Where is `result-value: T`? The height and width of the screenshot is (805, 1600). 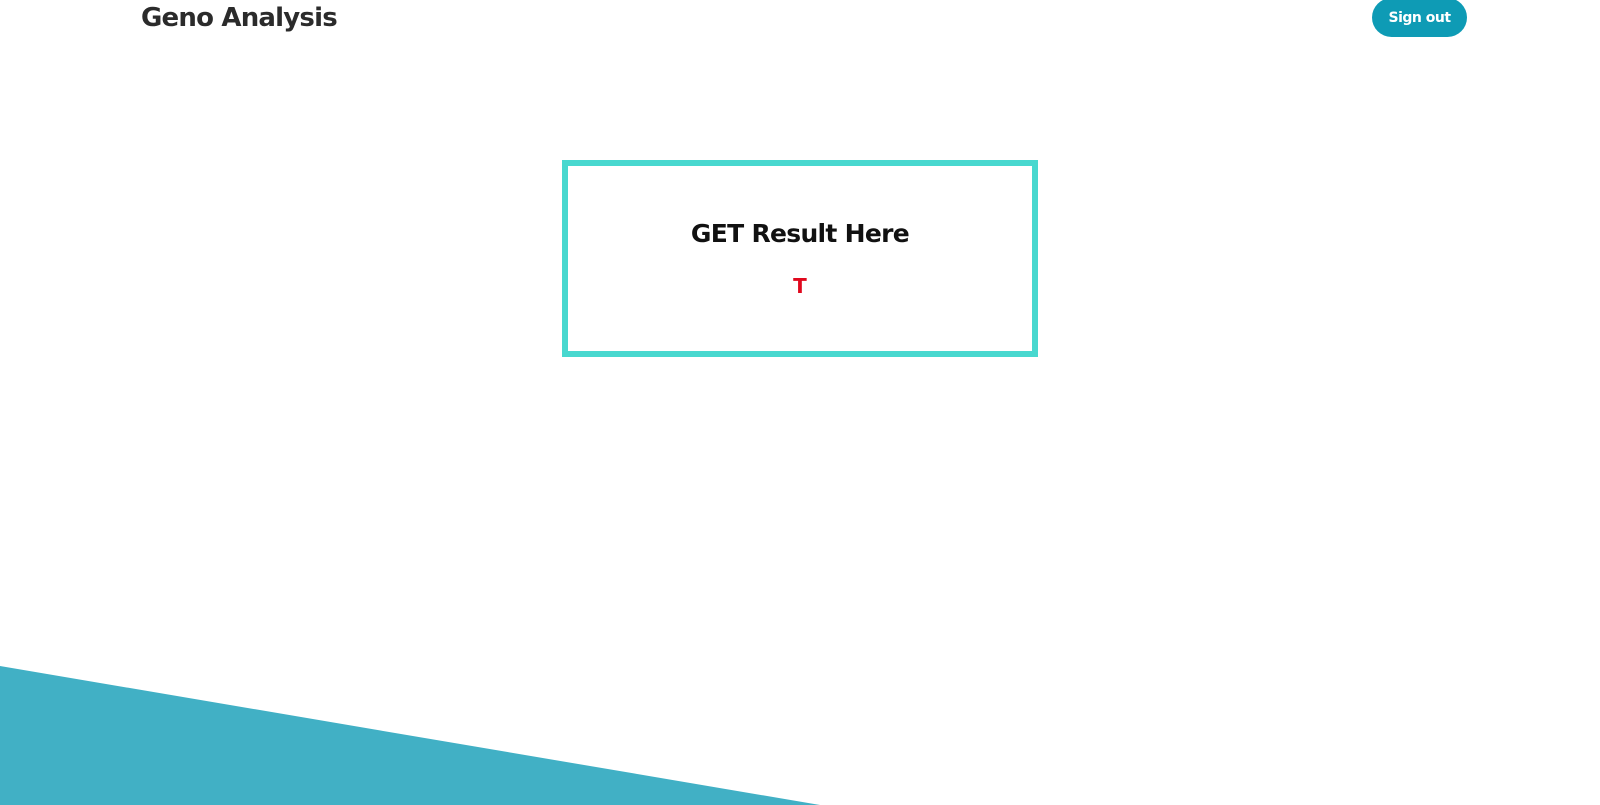 result-value: T is located at coordinates (800, 286).